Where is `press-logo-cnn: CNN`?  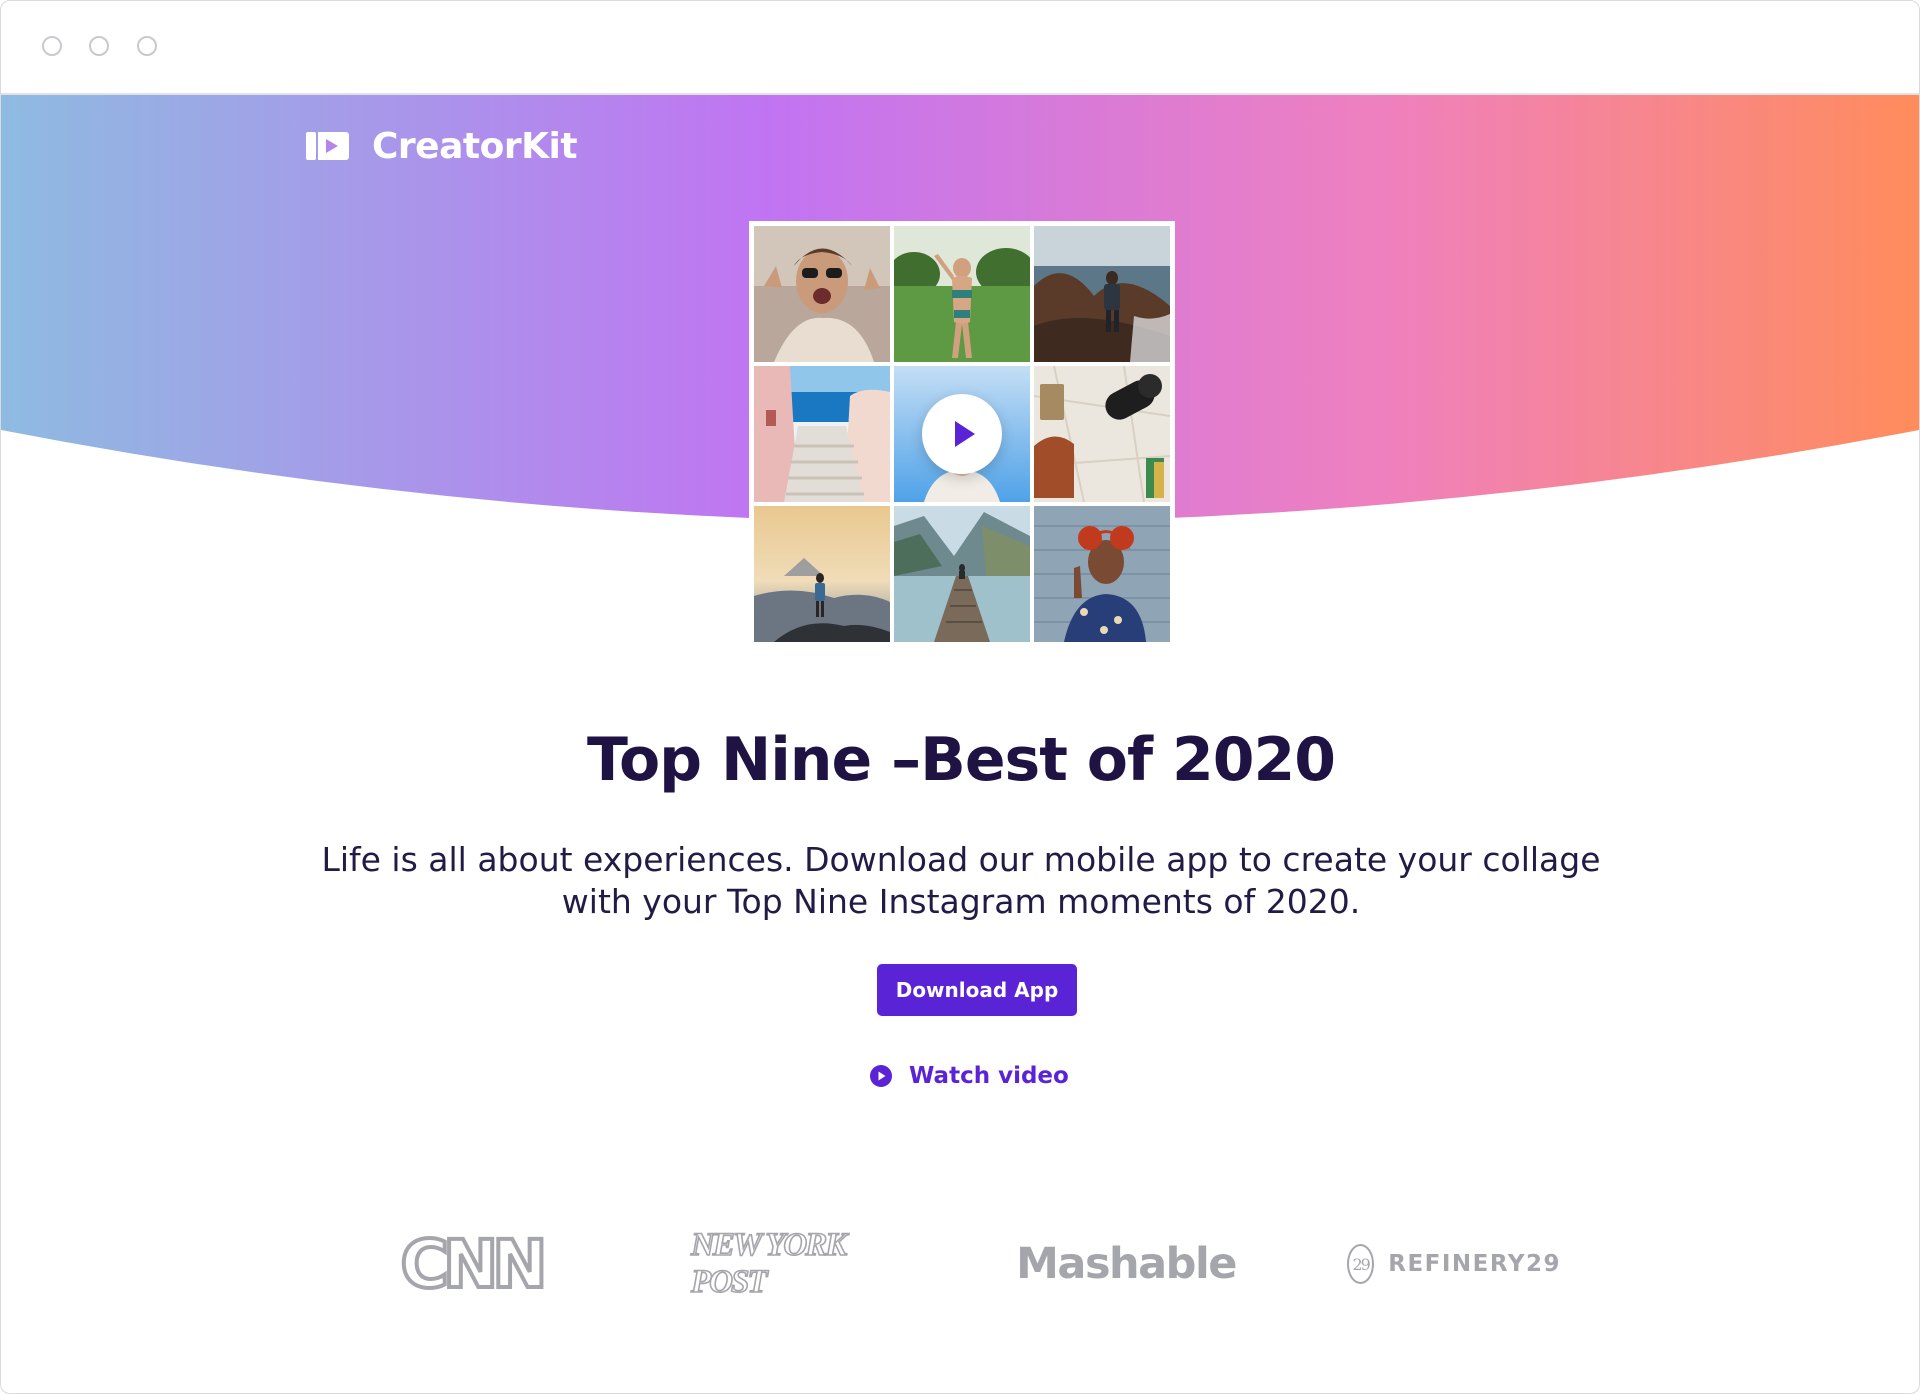 press-logo-cnn: CNN is located at coordinates (474, 1264).